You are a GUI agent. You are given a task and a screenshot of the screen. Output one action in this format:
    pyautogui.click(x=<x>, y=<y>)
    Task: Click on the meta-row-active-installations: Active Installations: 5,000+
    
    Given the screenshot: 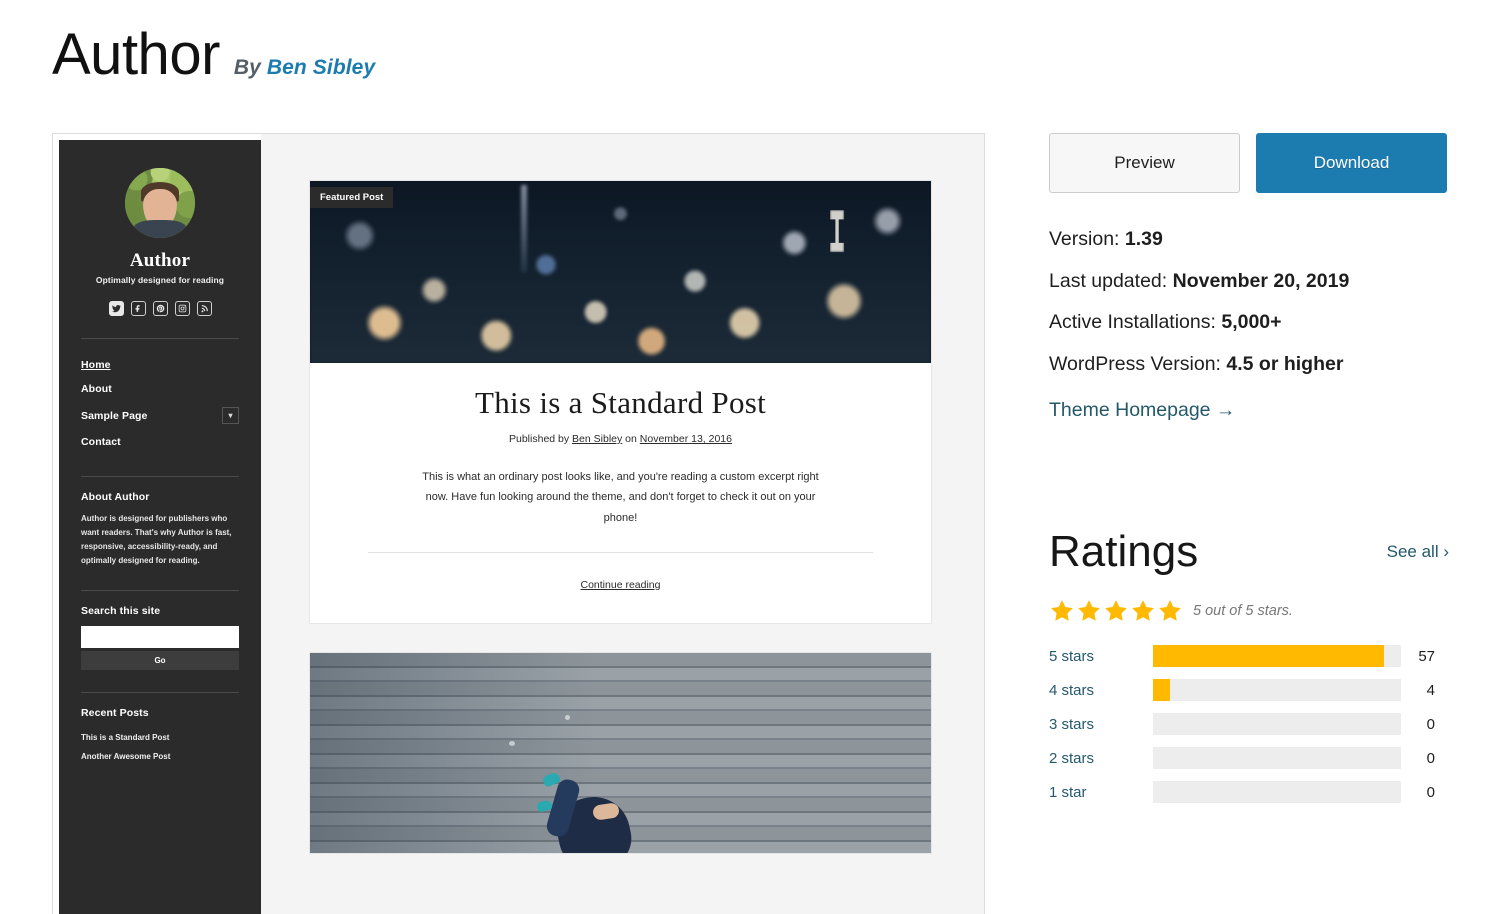 What is the action you would take?
    pyautogui.click(x=1249, y=323)
    